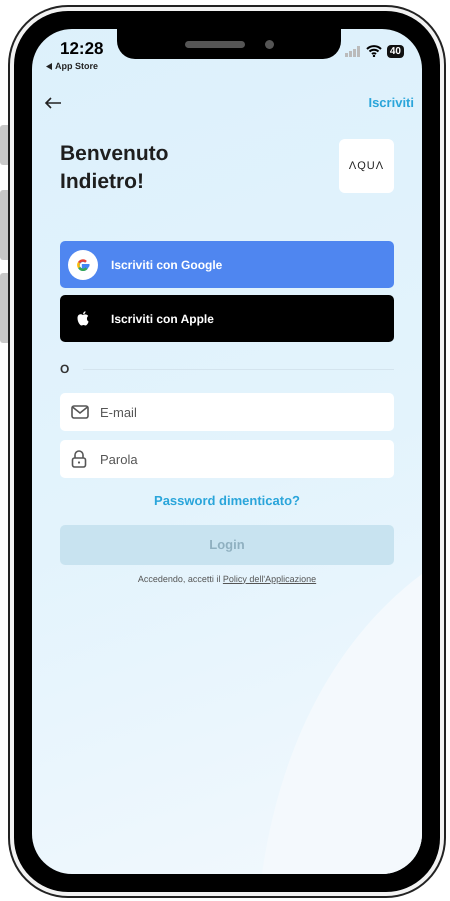 This screenshot has height=901, width=450. I want to click on mail-icon, so click(80, 412).